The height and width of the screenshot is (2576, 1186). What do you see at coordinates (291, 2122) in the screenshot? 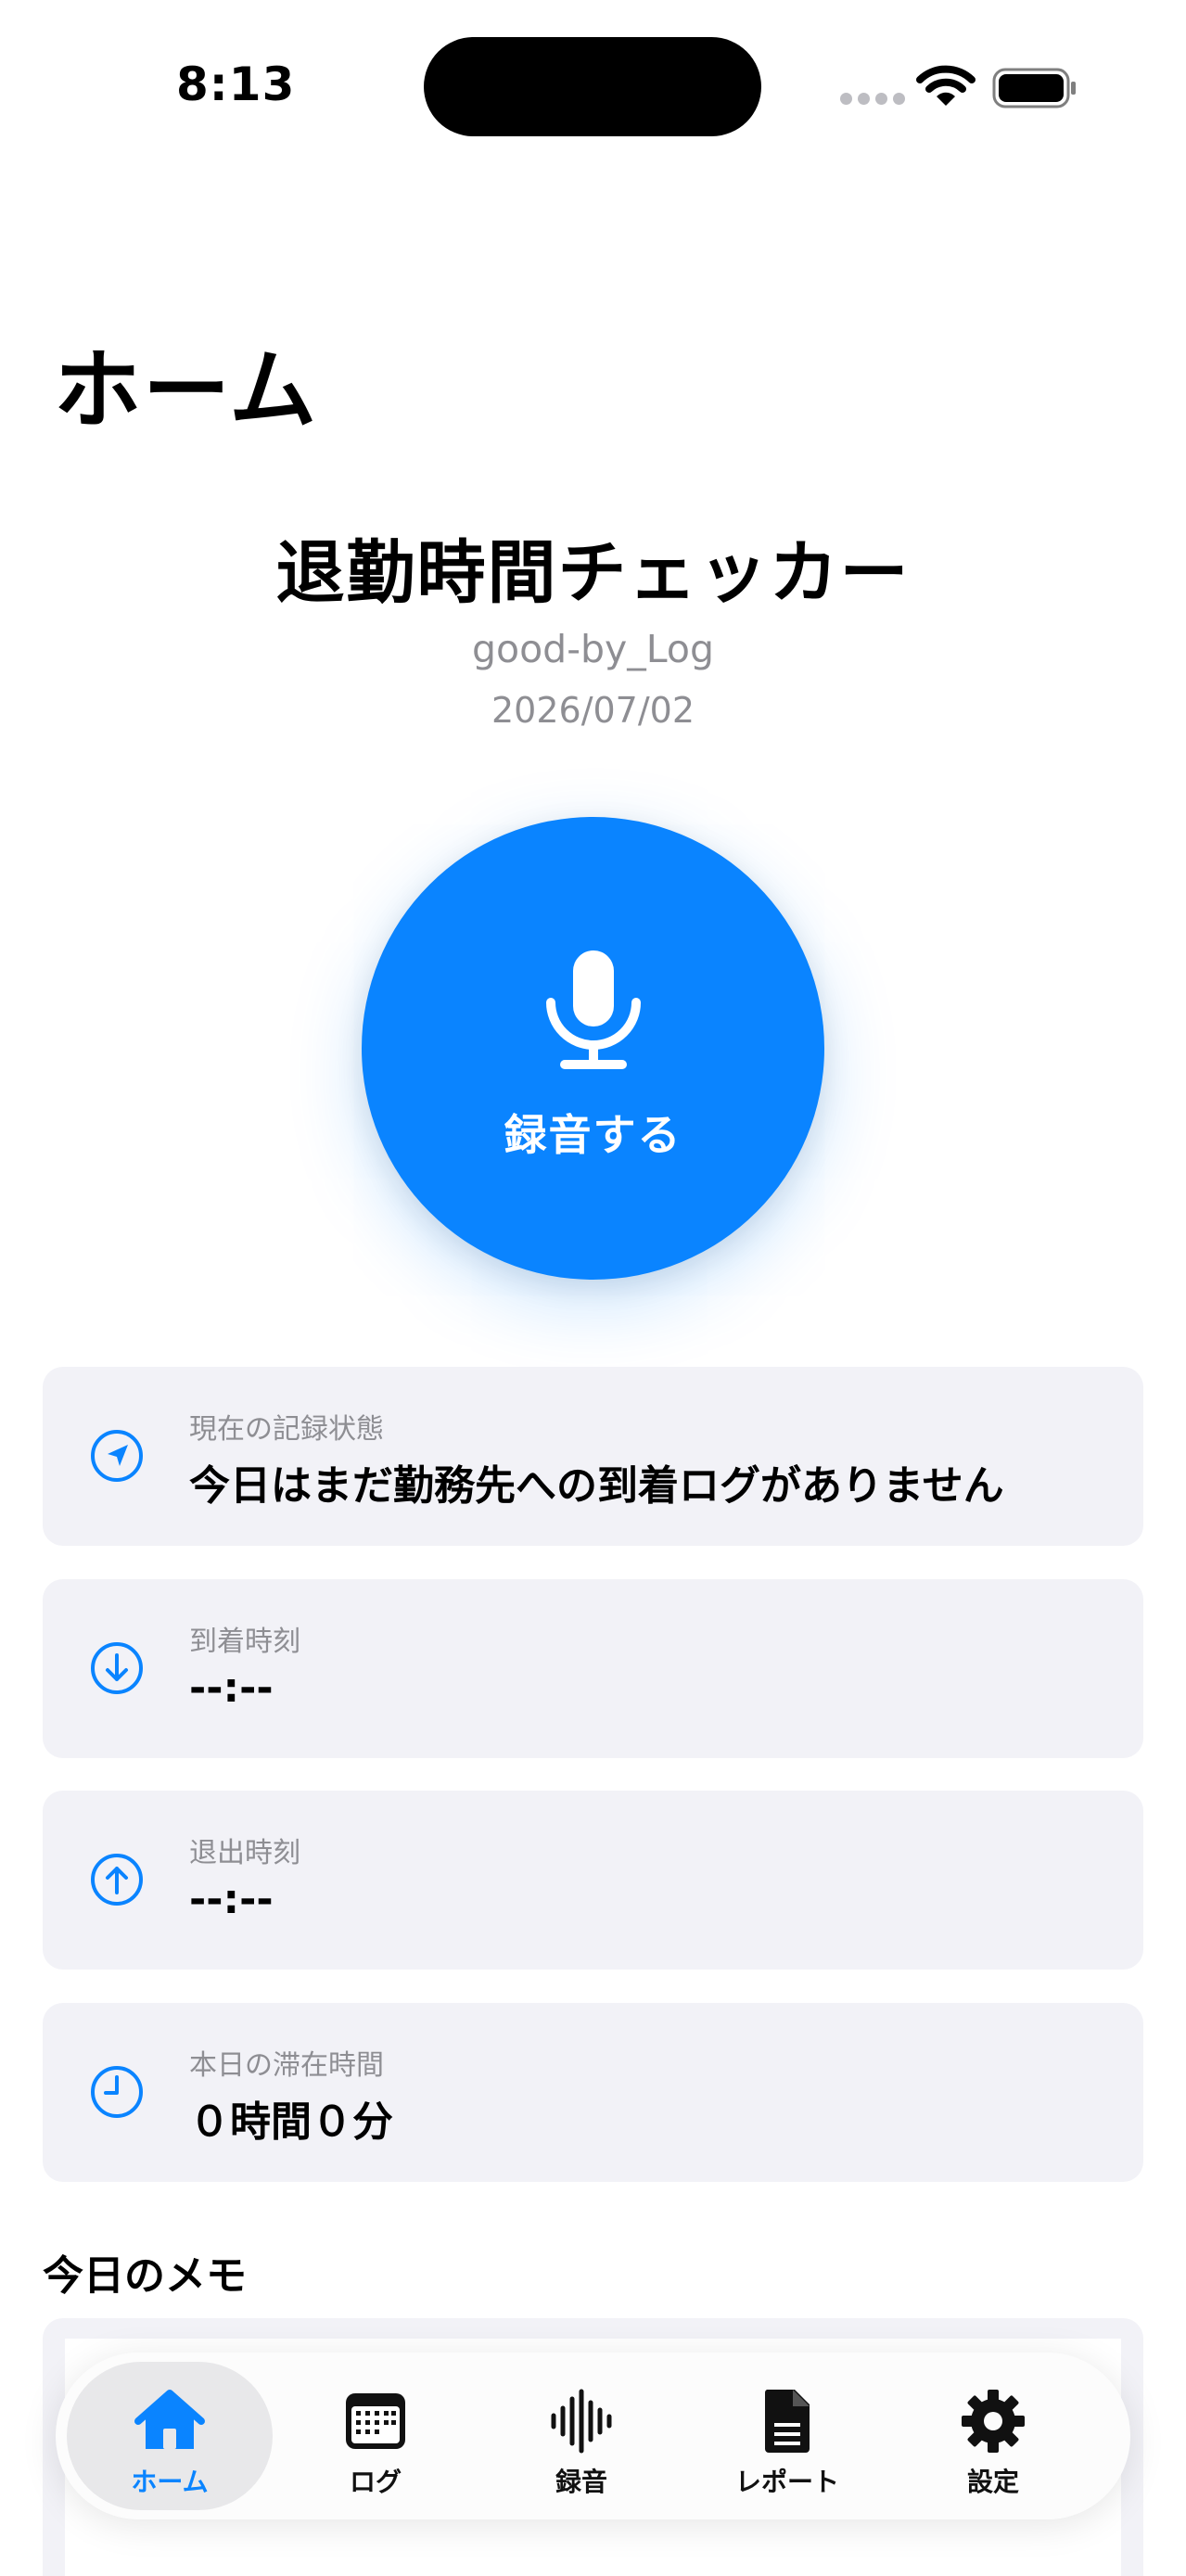
I see `card-value: ０時間０分` at bounding box center [291, 2122].